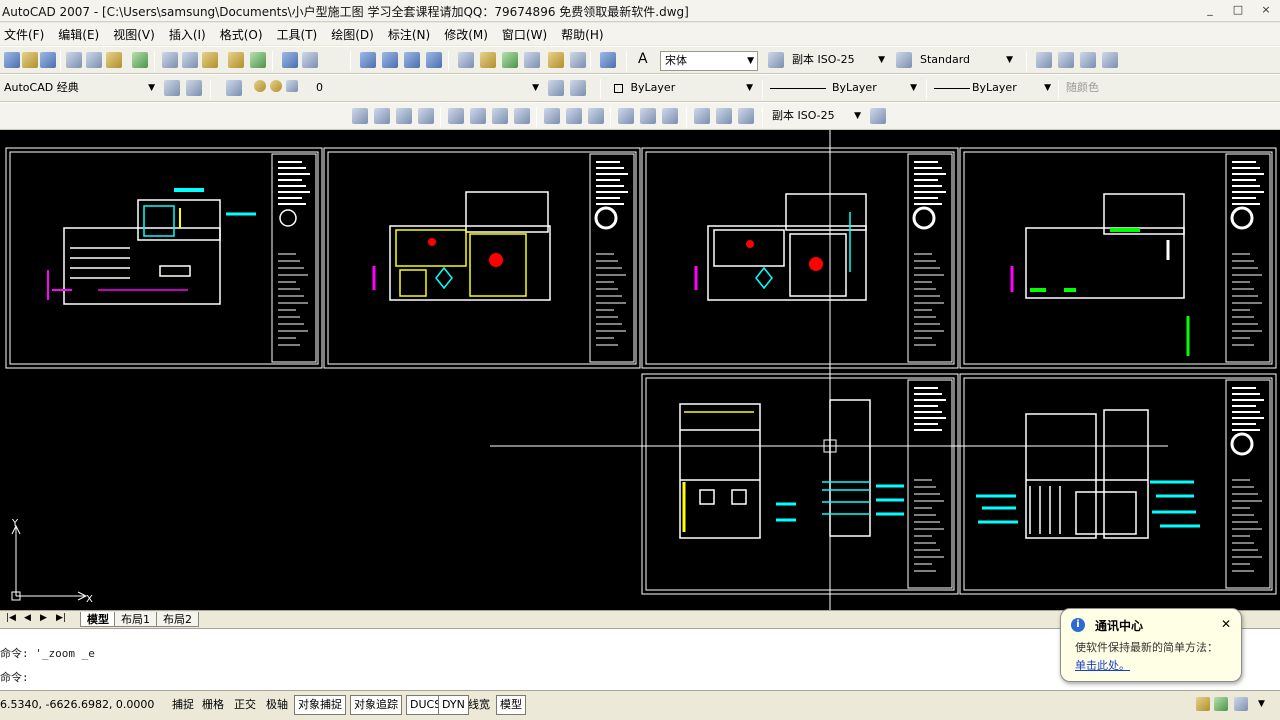 The image size is (1280, 720). Describe the element at coordinates (582, 34) in the screenshot. I see `menu-help: 帮助(H)` at that location.